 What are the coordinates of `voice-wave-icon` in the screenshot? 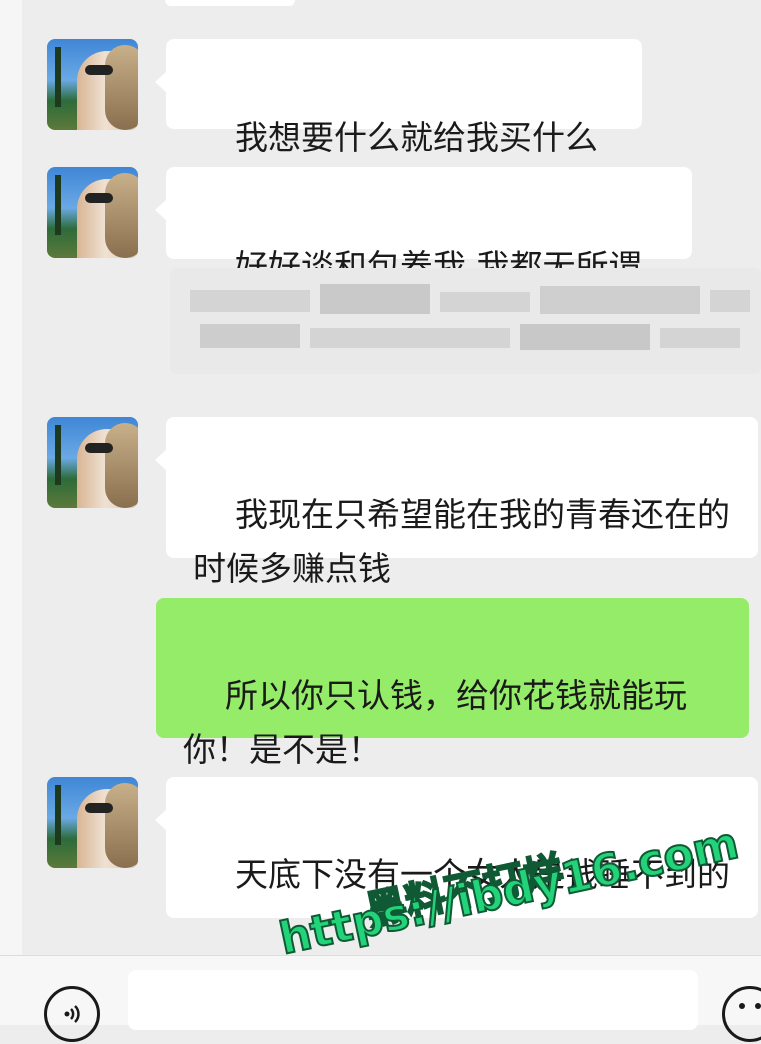 It's located at (72, 1014).